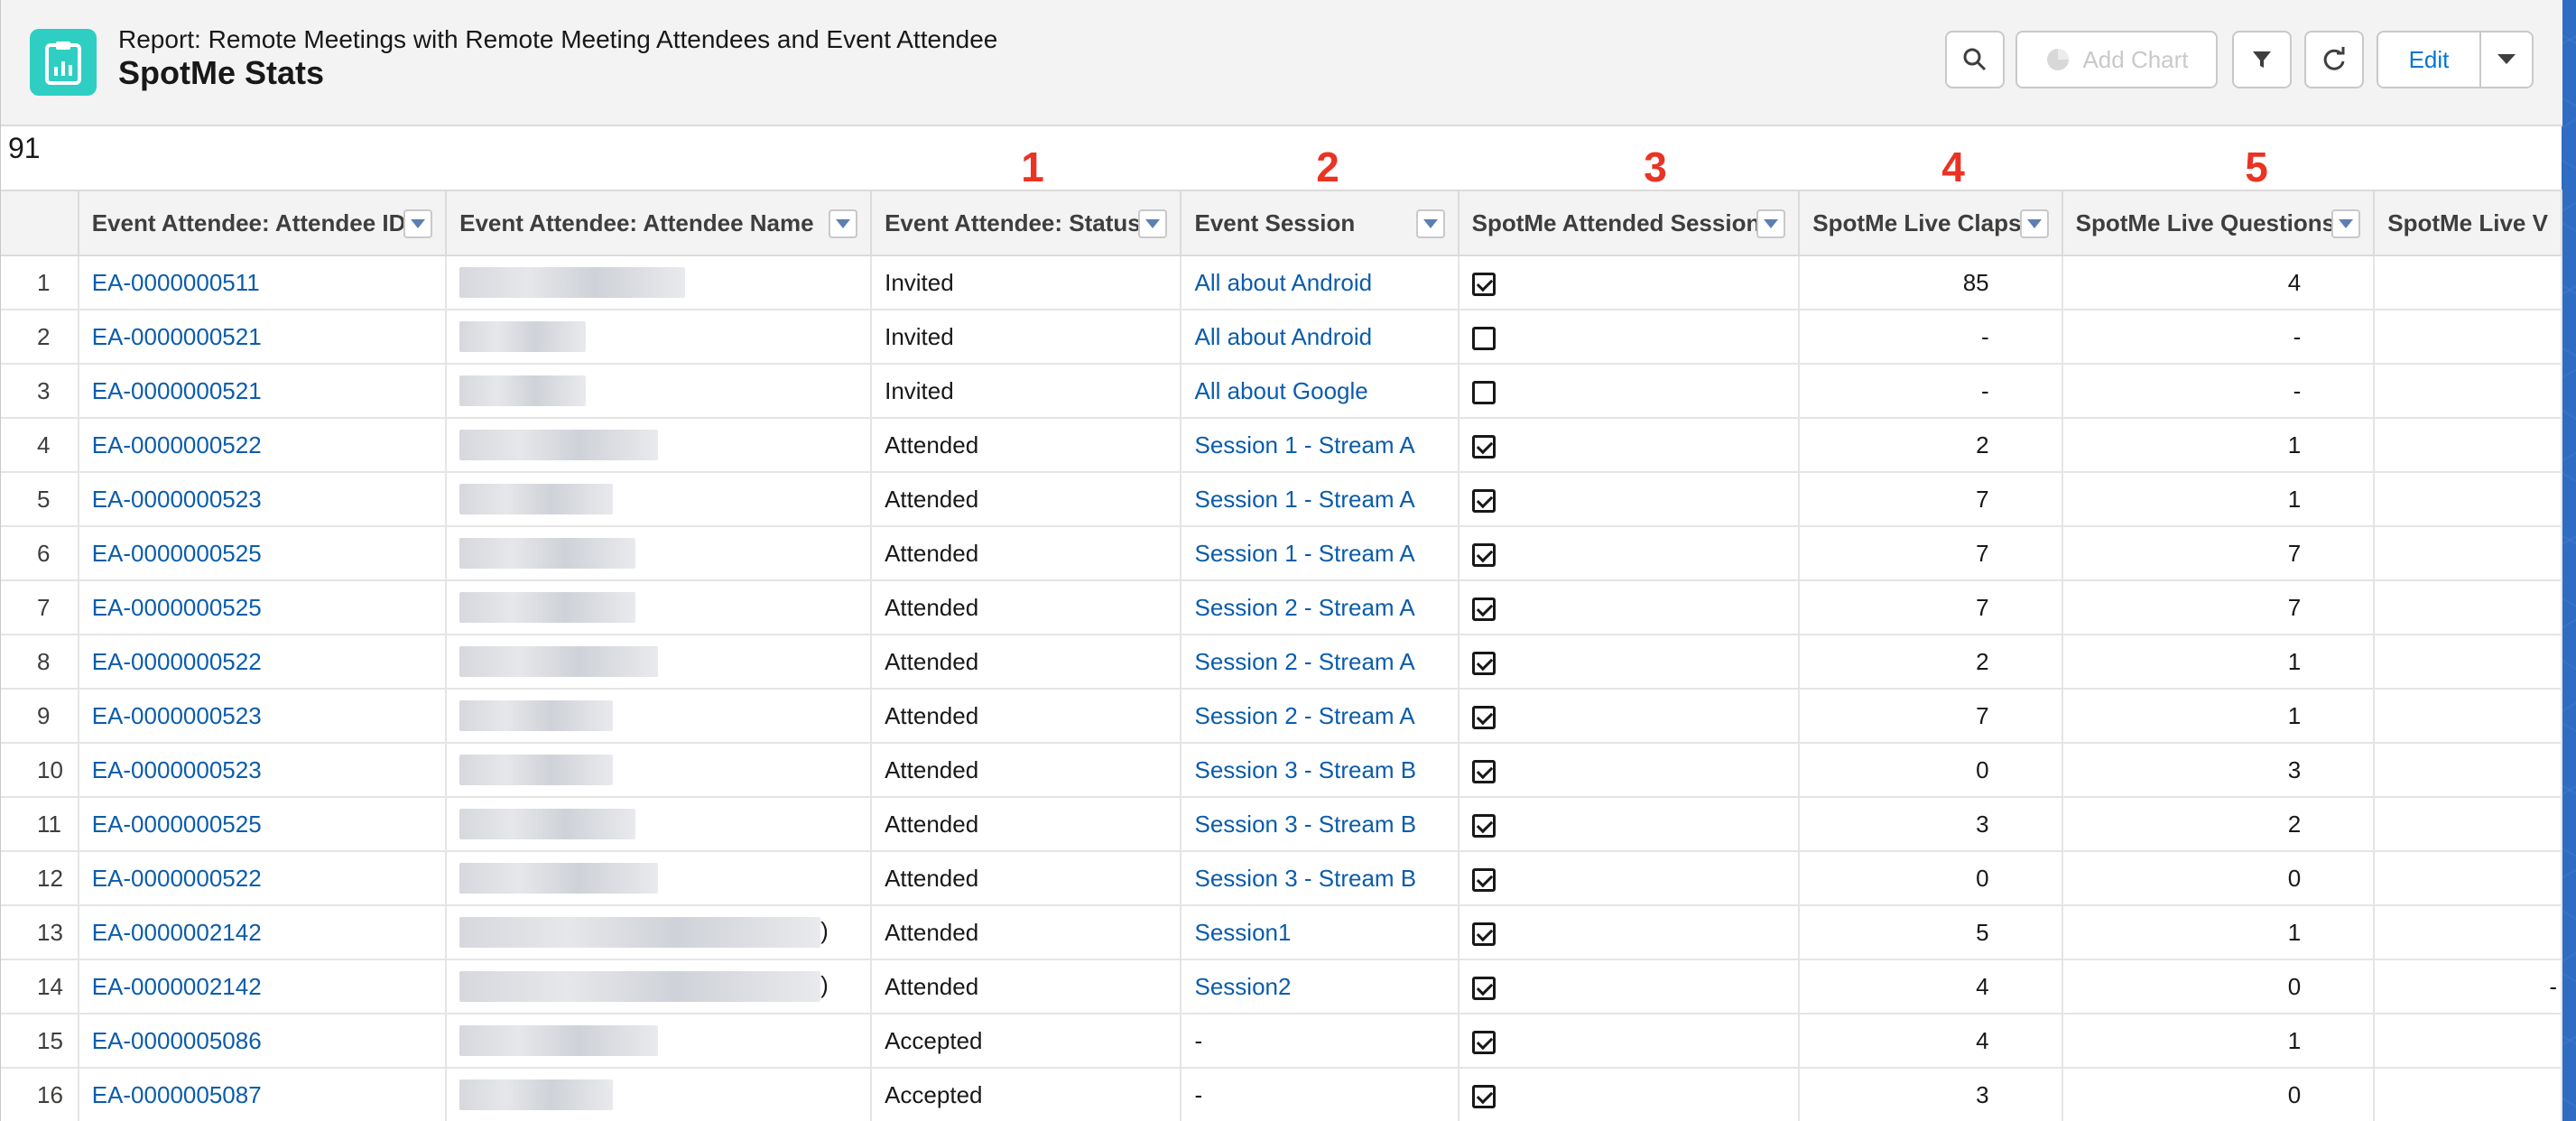 The width and height of the screenshot is (2576, 1121). I want to click on attendee-id-link: EA-0000005086, so click(263, 1042).